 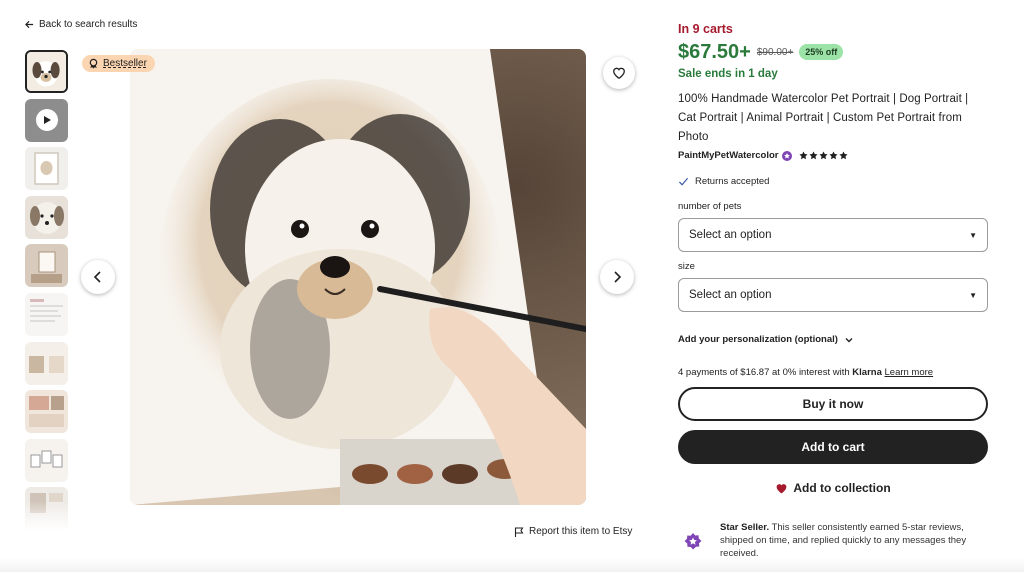 What do you see at coordinates (842, 488) in the screenshot?
I see `add-to-collection-label: Add to collection` at bounding box center [842, 488].